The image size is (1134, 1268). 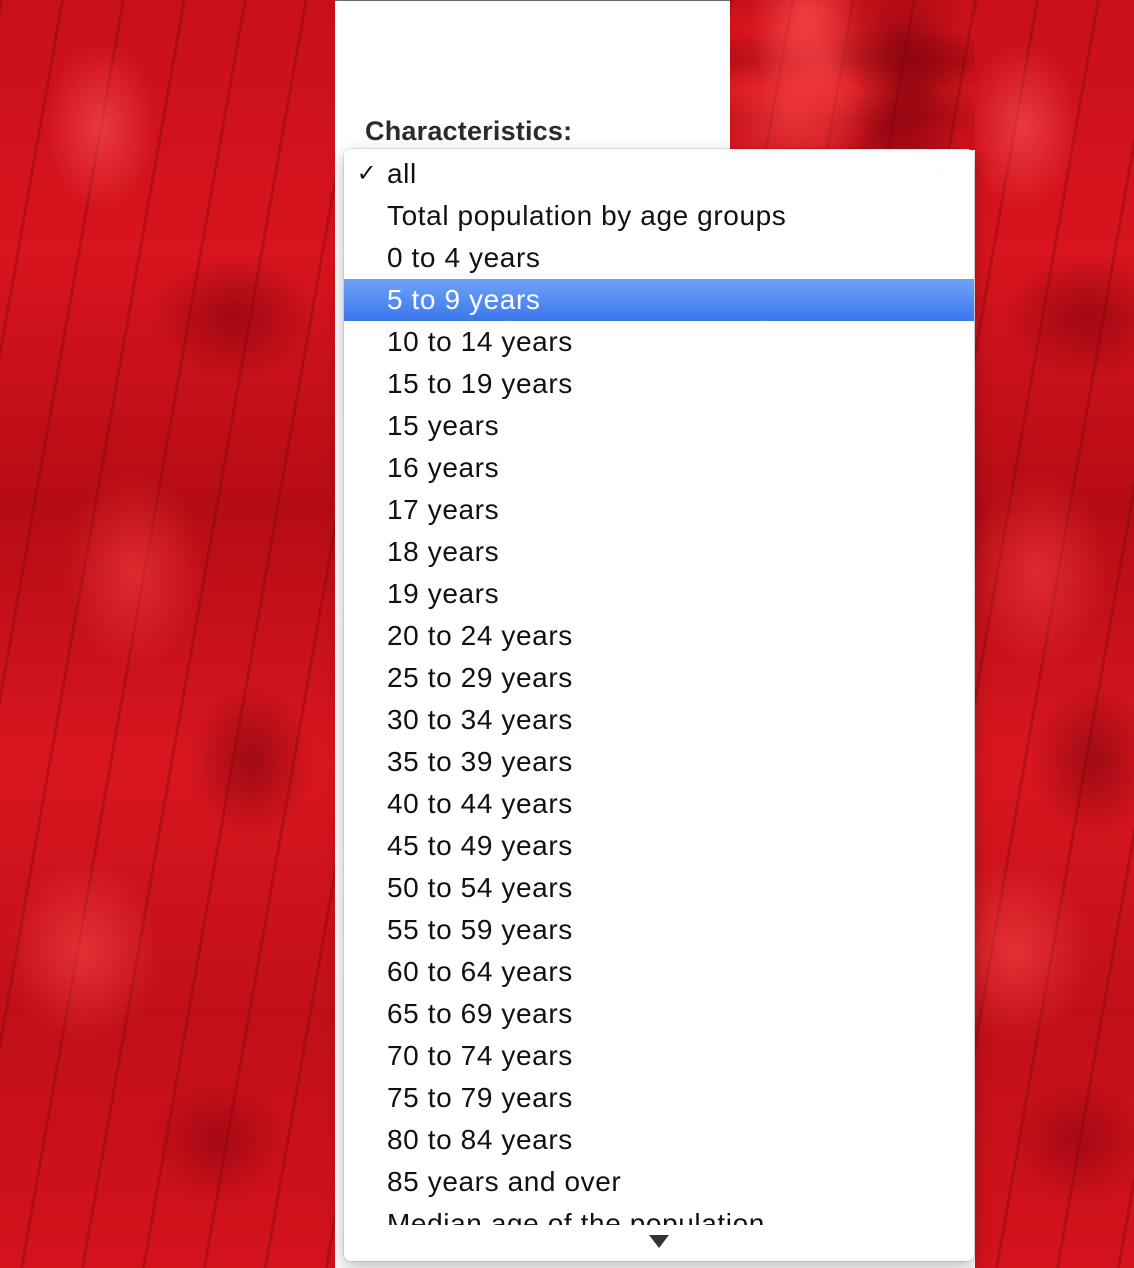 I want to click on dropdown-option: 30 to 34 years, so click(x=659, y=720).